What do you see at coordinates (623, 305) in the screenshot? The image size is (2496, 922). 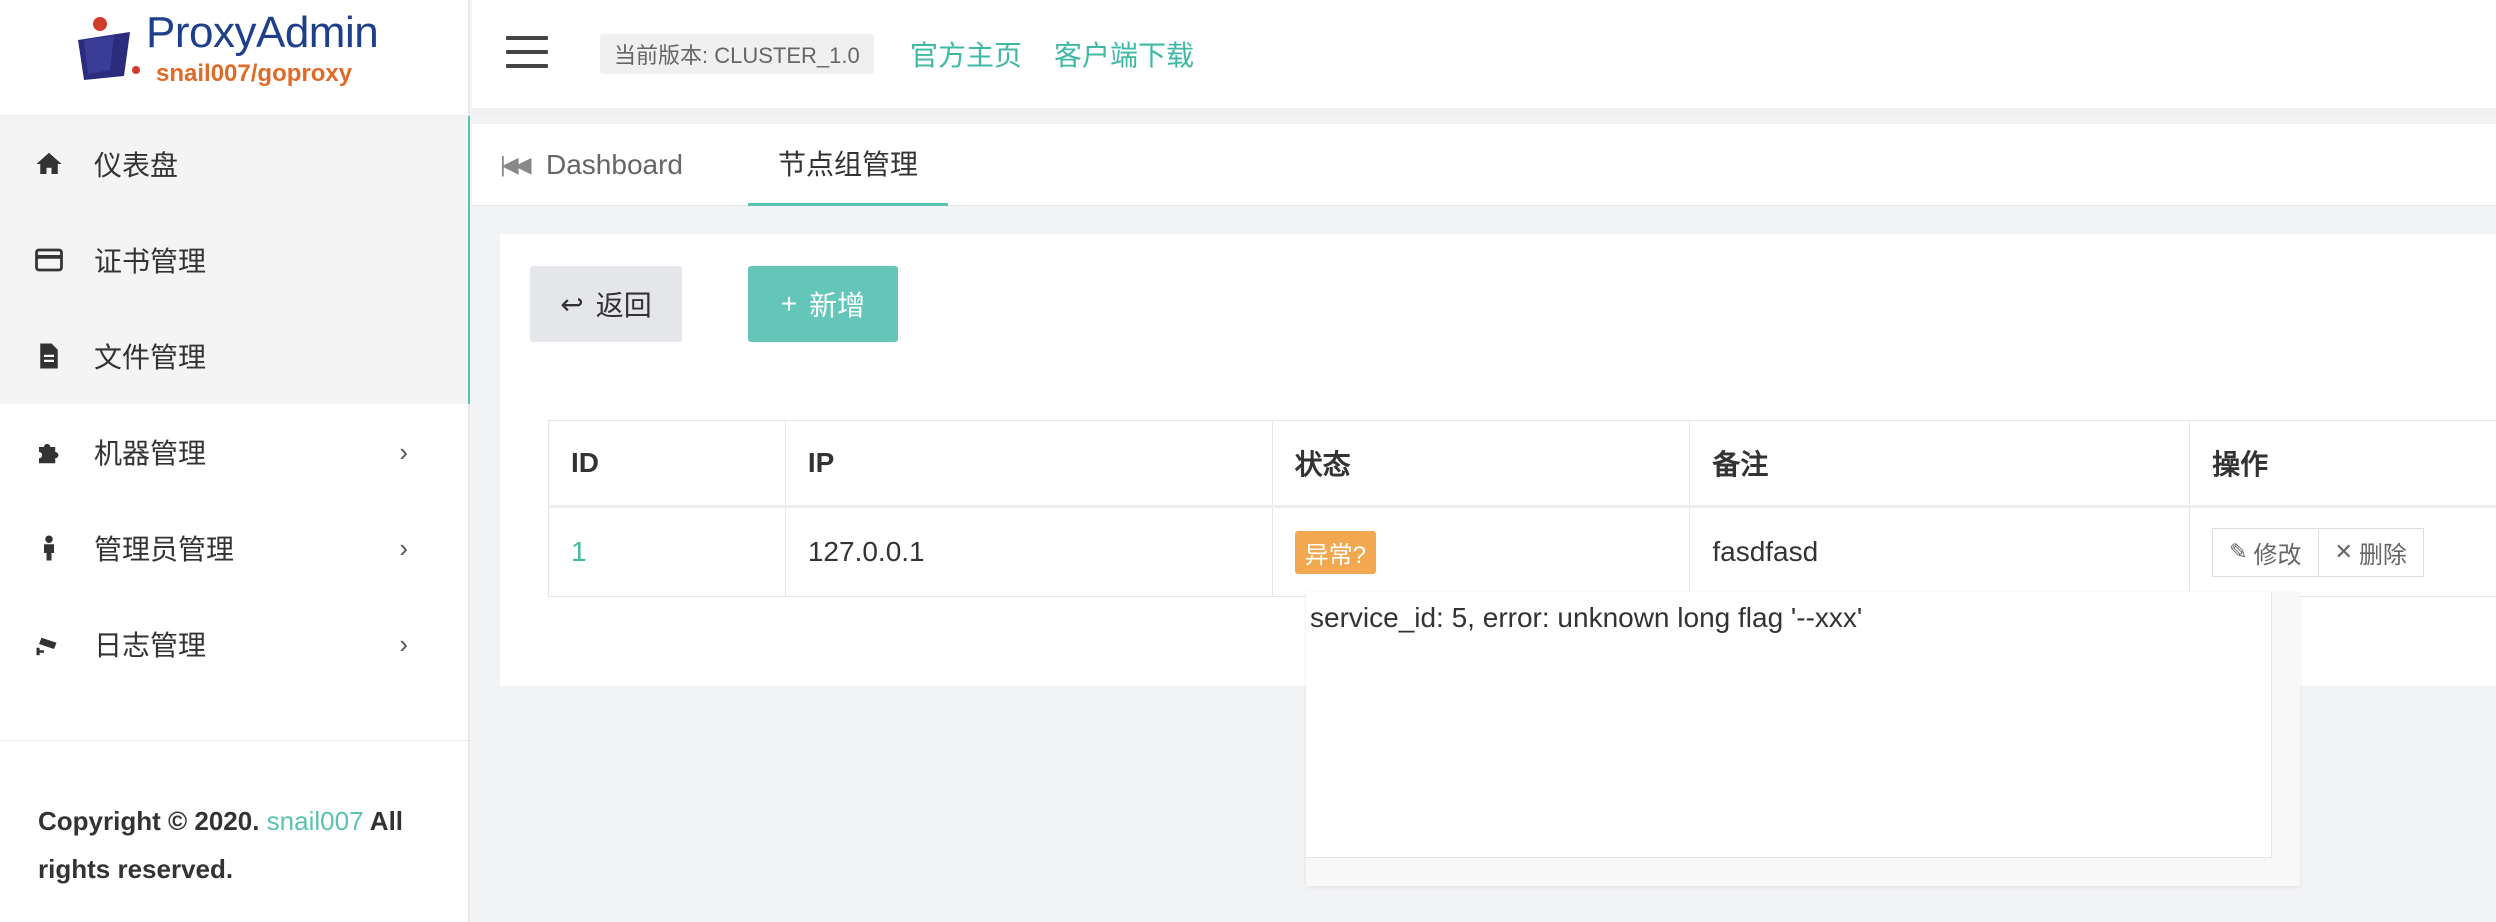 I see `back-button-label: 返回` at bounding box center [623, 305].